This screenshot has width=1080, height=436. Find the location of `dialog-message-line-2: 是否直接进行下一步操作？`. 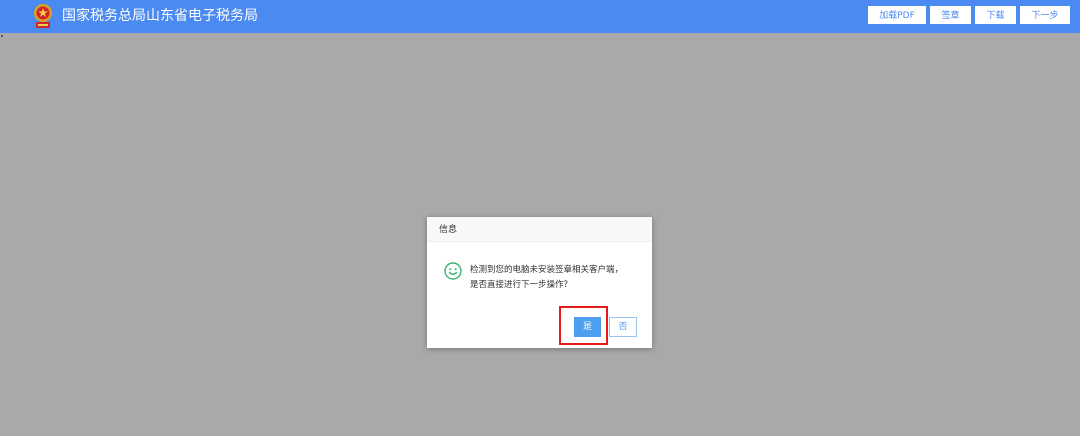

dialog-message-line-2: 是否直接进行下一步操作？ is located at coordinates (521, 285).